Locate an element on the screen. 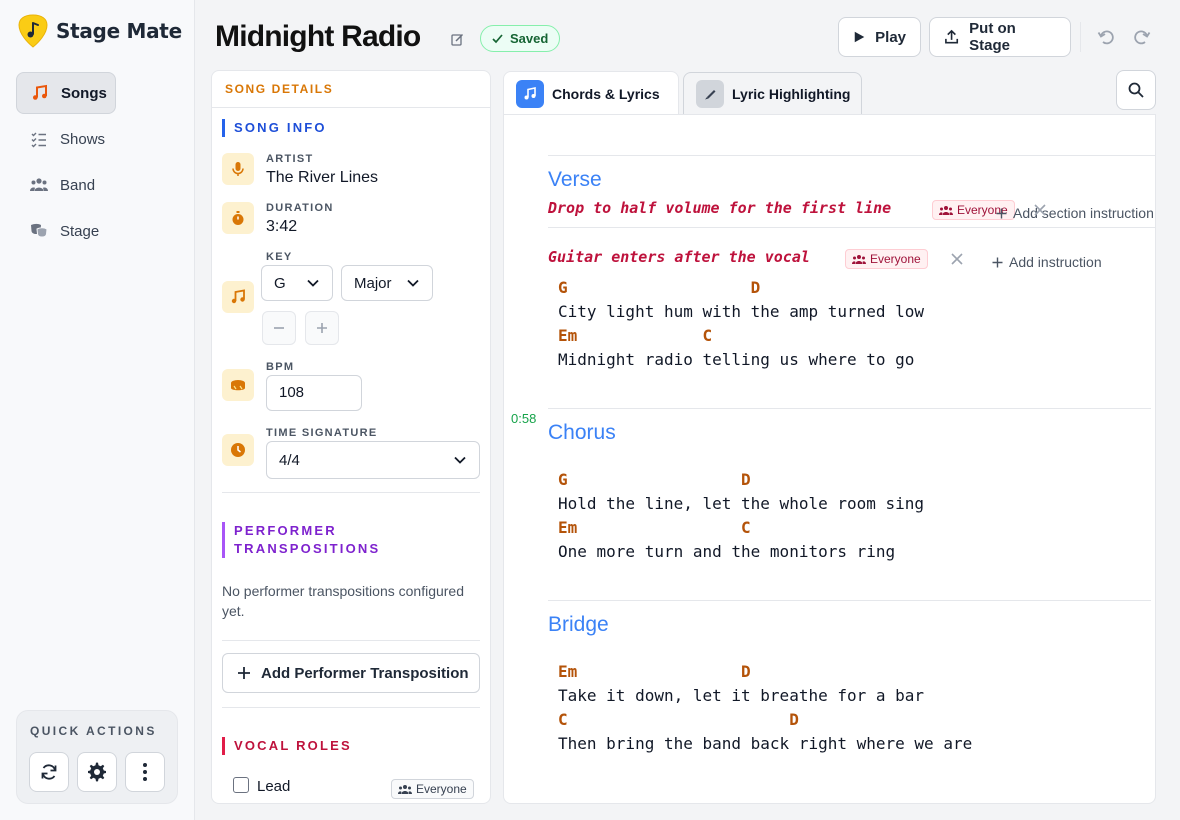  performer-title-line-1: PERFORMER is located at coordinates (285, 530).